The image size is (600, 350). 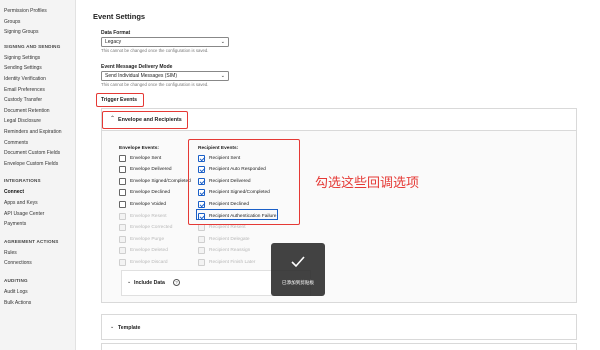 I want to click on event-label: Envelope Discard, so click(x=149, y=262).